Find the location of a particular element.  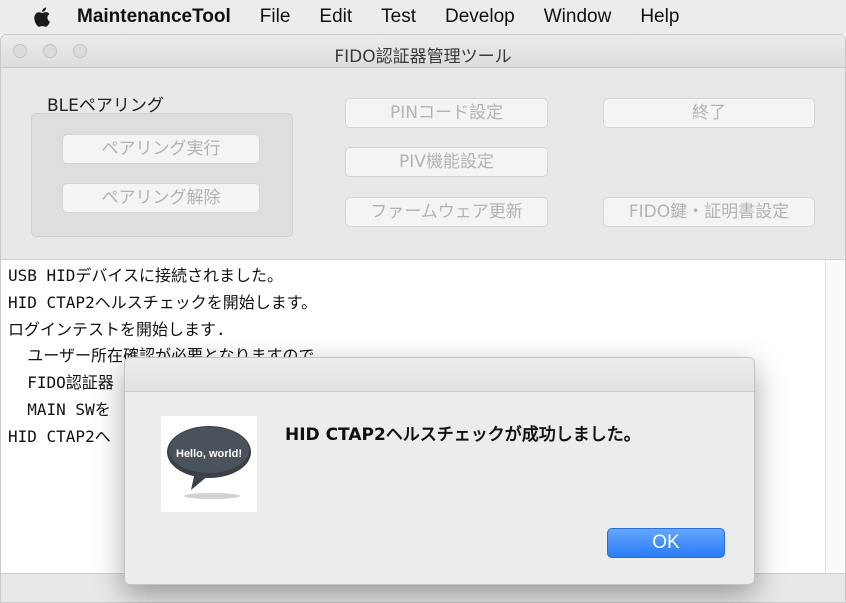

menu-develop: Develop is located at coordinates (480, 17).